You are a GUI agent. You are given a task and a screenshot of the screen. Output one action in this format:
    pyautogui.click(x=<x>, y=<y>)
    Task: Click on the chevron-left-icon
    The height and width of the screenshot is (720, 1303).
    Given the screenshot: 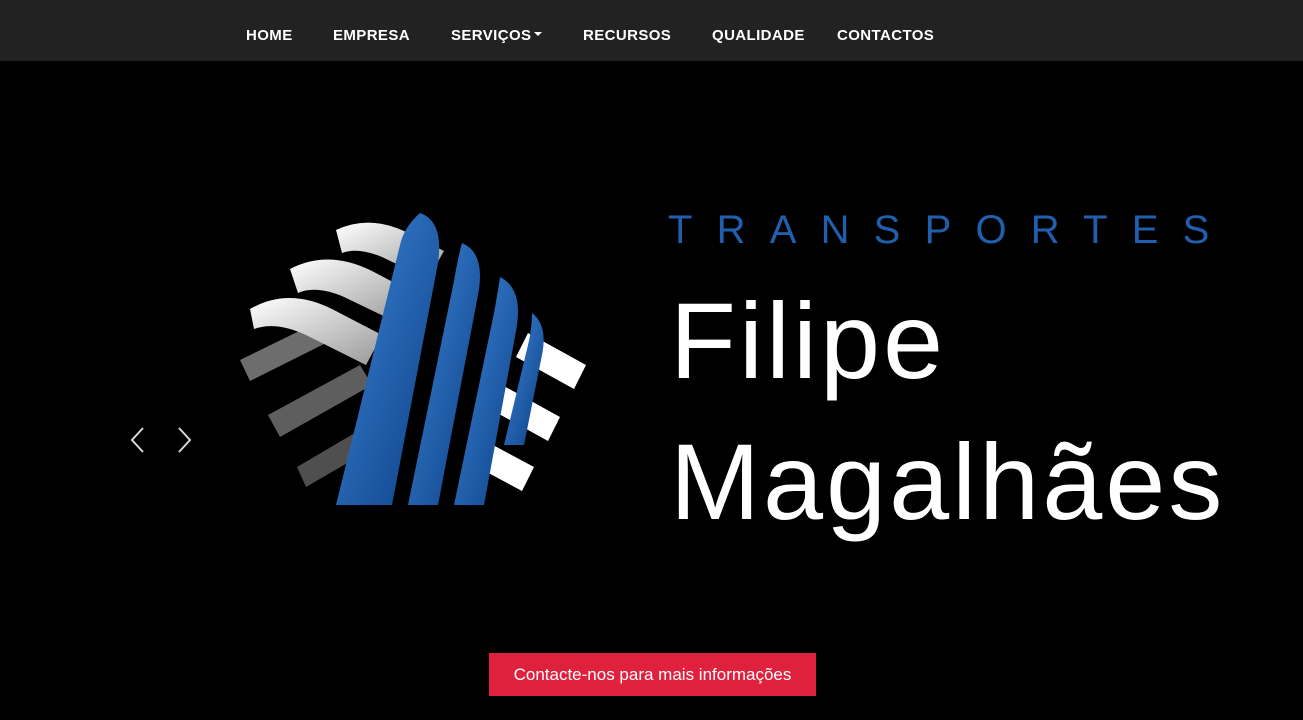 What is the action you would take?
    pyautogui.click(x=137, y=440)
    